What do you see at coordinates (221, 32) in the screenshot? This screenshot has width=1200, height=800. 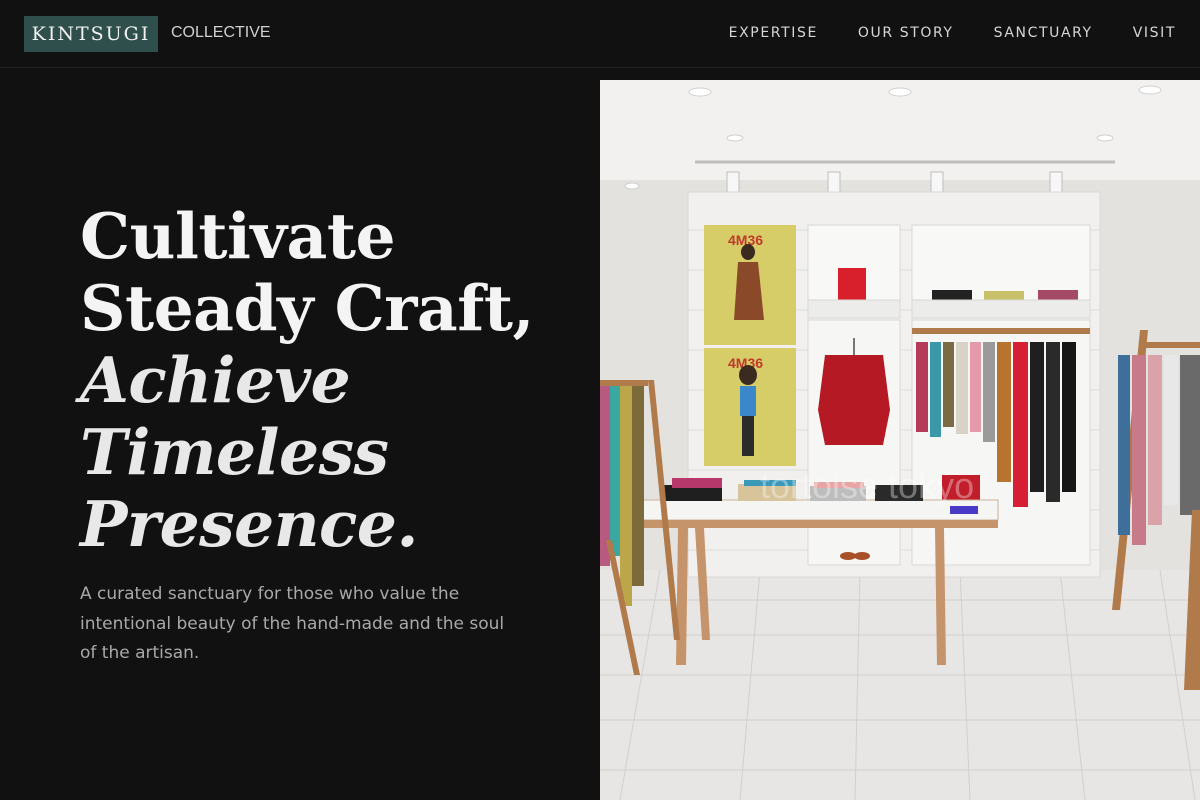 I see `brand-suffix: COLLECTIVE` at bounding box center [221, 32].